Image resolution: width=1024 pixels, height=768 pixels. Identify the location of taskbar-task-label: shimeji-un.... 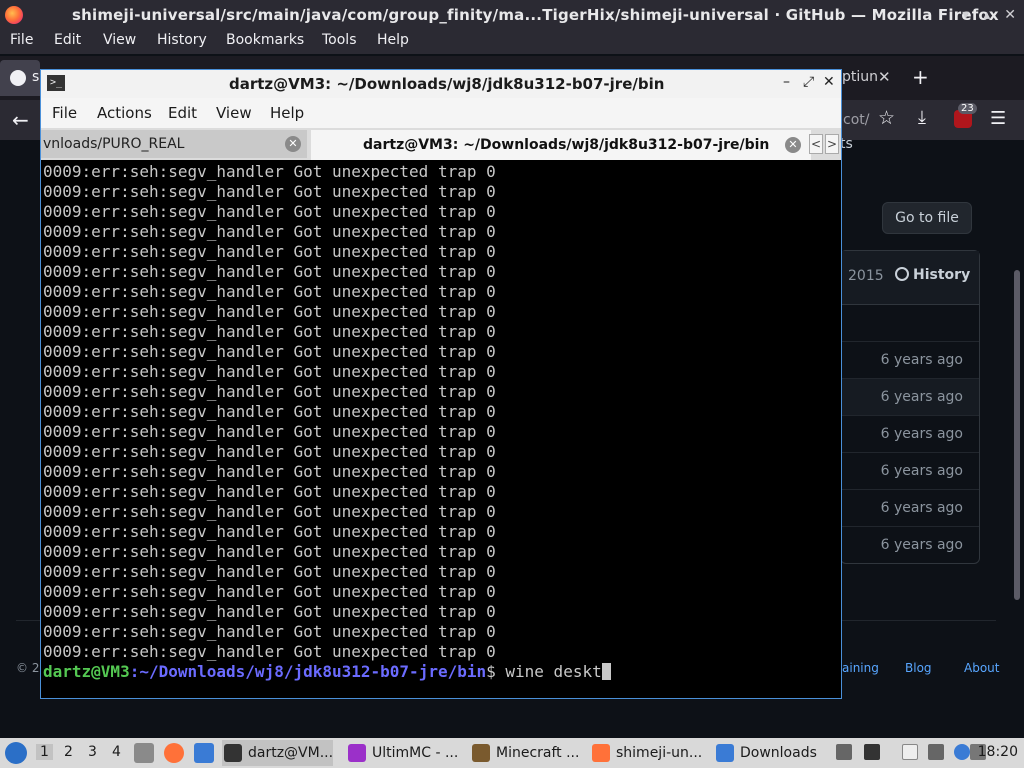
(659, 753).